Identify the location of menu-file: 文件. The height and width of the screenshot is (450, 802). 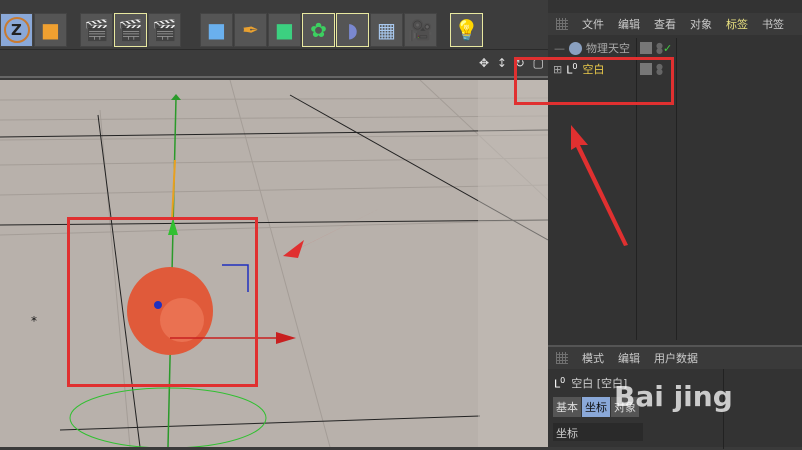
(593, 24).